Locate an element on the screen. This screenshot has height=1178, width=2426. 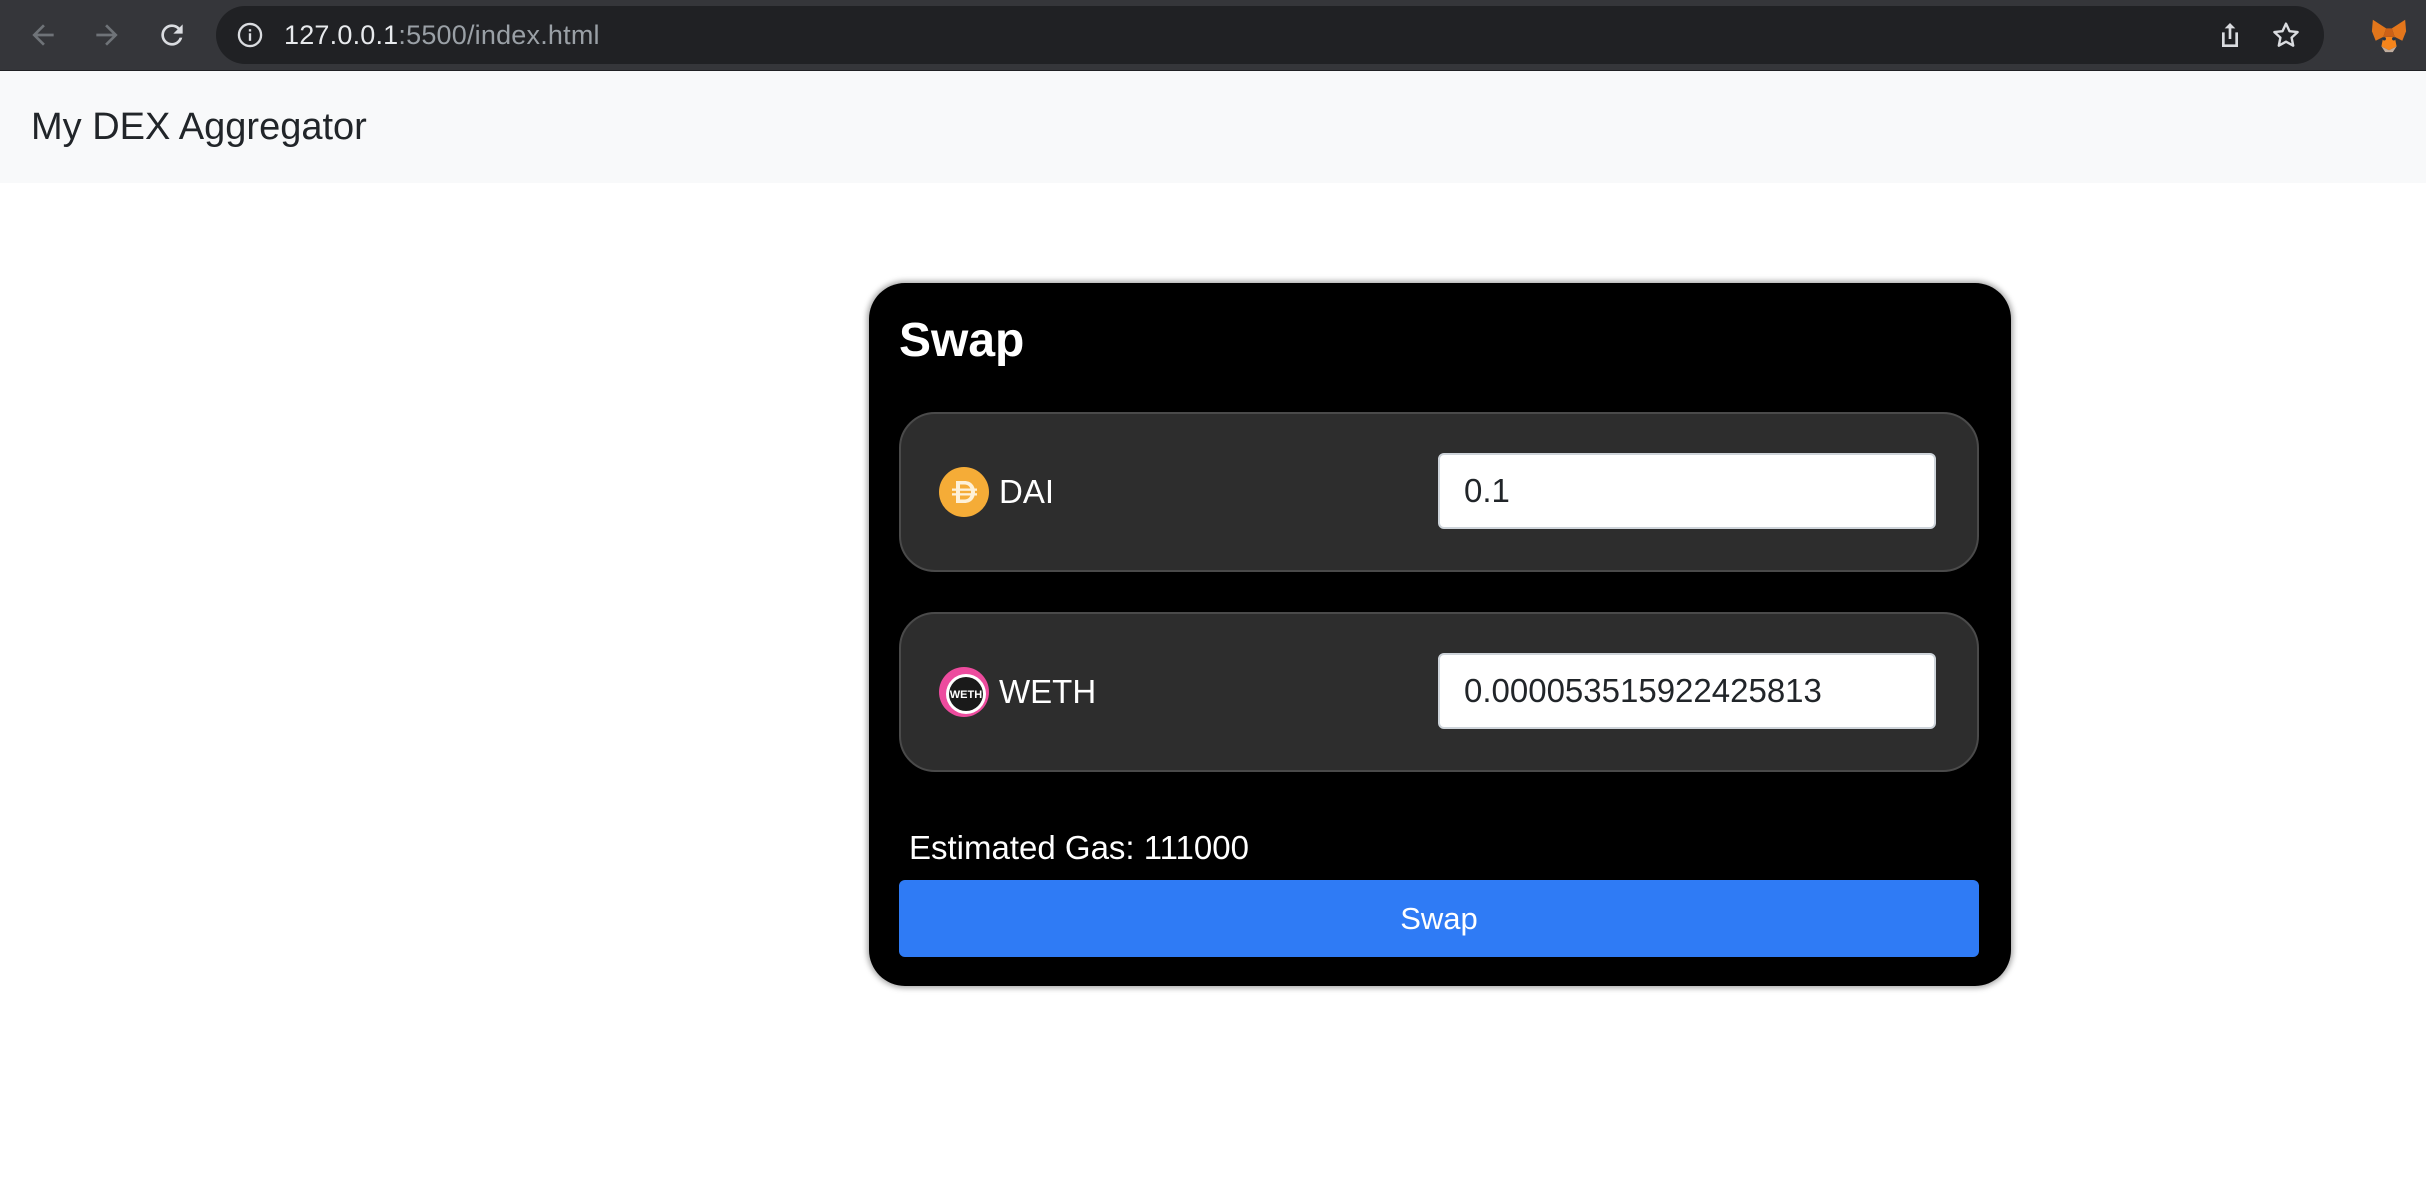
address-bar: 127.0.0.1:5500/index.html is located at coordinates (1270, 35).